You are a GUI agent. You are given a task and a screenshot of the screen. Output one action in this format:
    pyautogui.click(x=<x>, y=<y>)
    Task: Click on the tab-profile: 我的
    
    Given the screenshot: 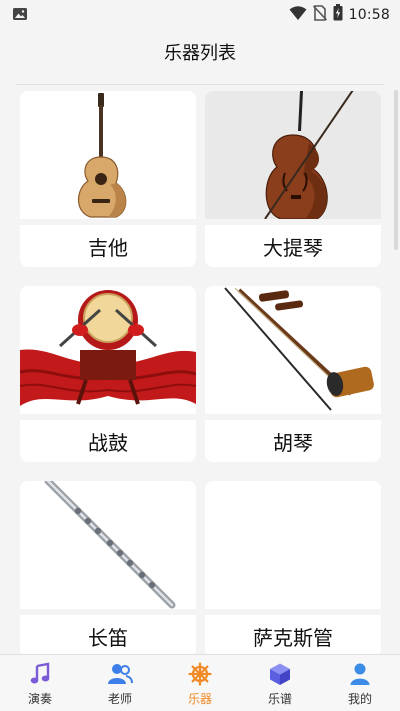 What is the action you would take?
    pyautogui.click(x=360, y=683)
    